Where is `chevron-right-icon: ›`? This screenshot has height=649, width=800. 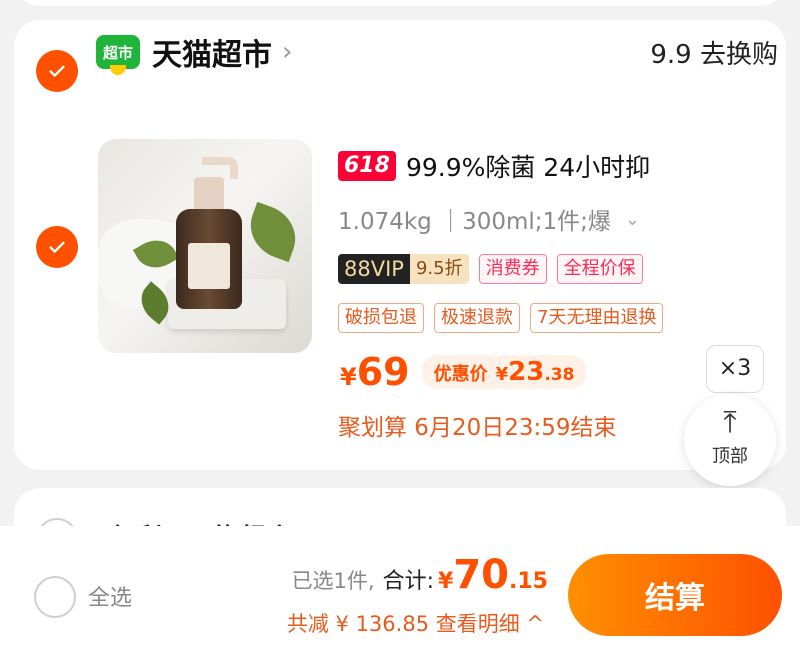 chevron-right-icon: › is located at coordinates (287, 52).